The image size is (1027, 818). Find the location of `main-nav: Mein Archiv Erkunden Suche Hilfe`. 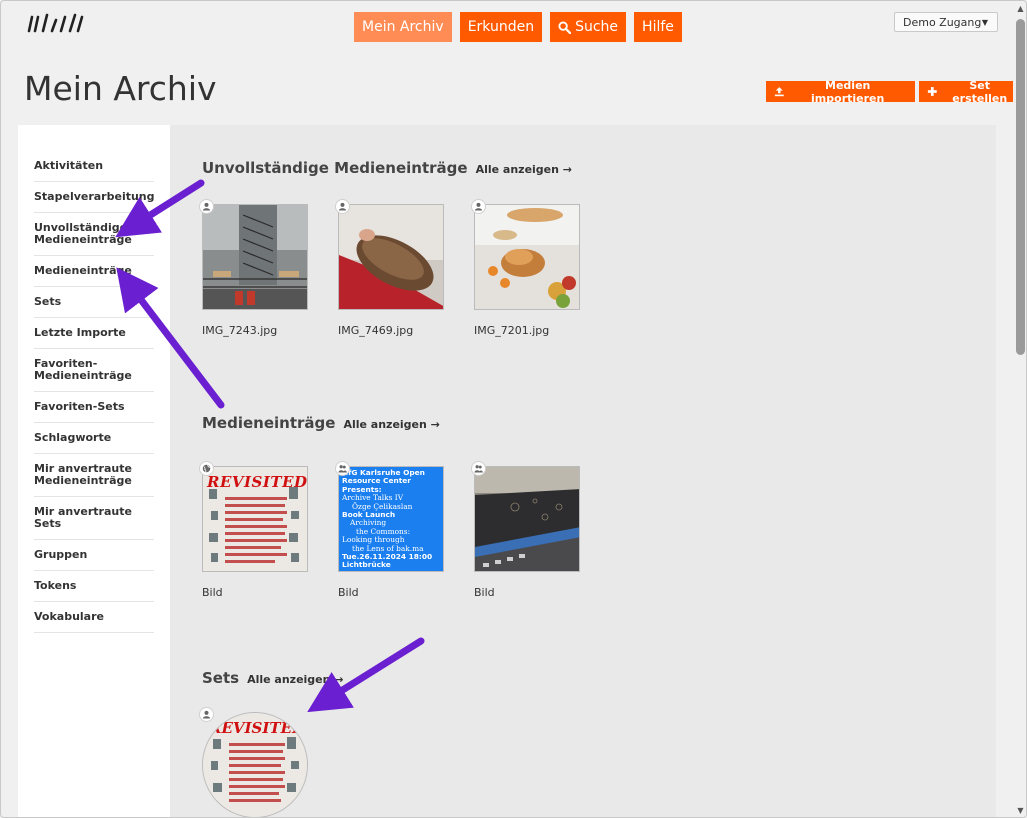

main-nav: Mein Archiv Erkunden Suche Hilfe is located at coordinates (518, 27).